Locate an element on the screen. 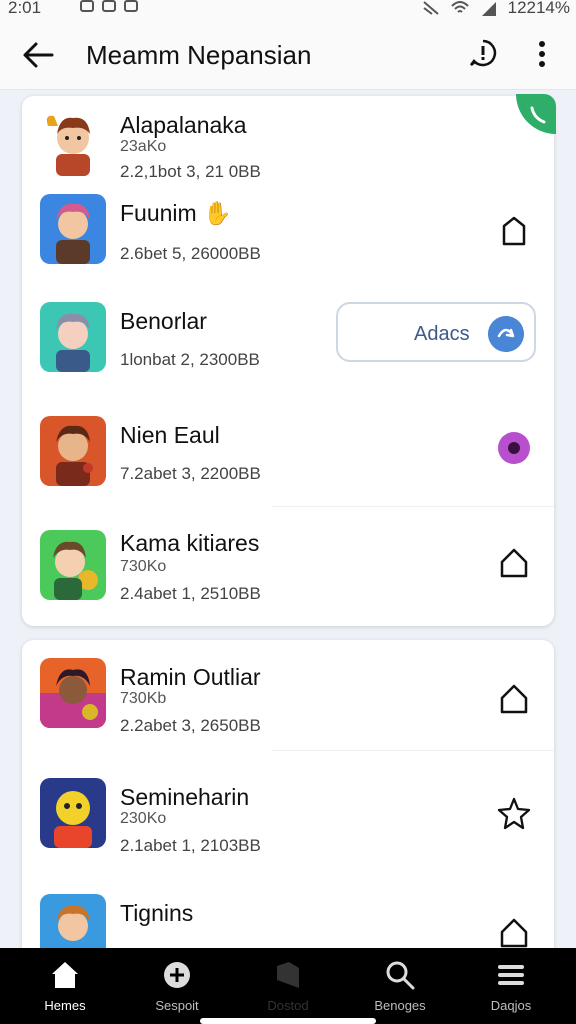 This screenshot has width=576, height=1024. game-subtitle: 230Ko is located at coordinates (143, 818).